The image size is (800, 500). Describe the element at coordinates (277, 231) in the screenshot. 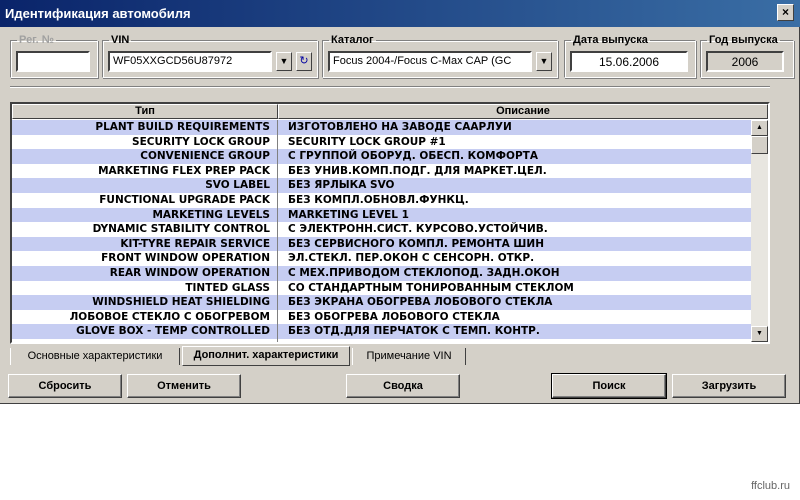

I see `column-divider` at that location.